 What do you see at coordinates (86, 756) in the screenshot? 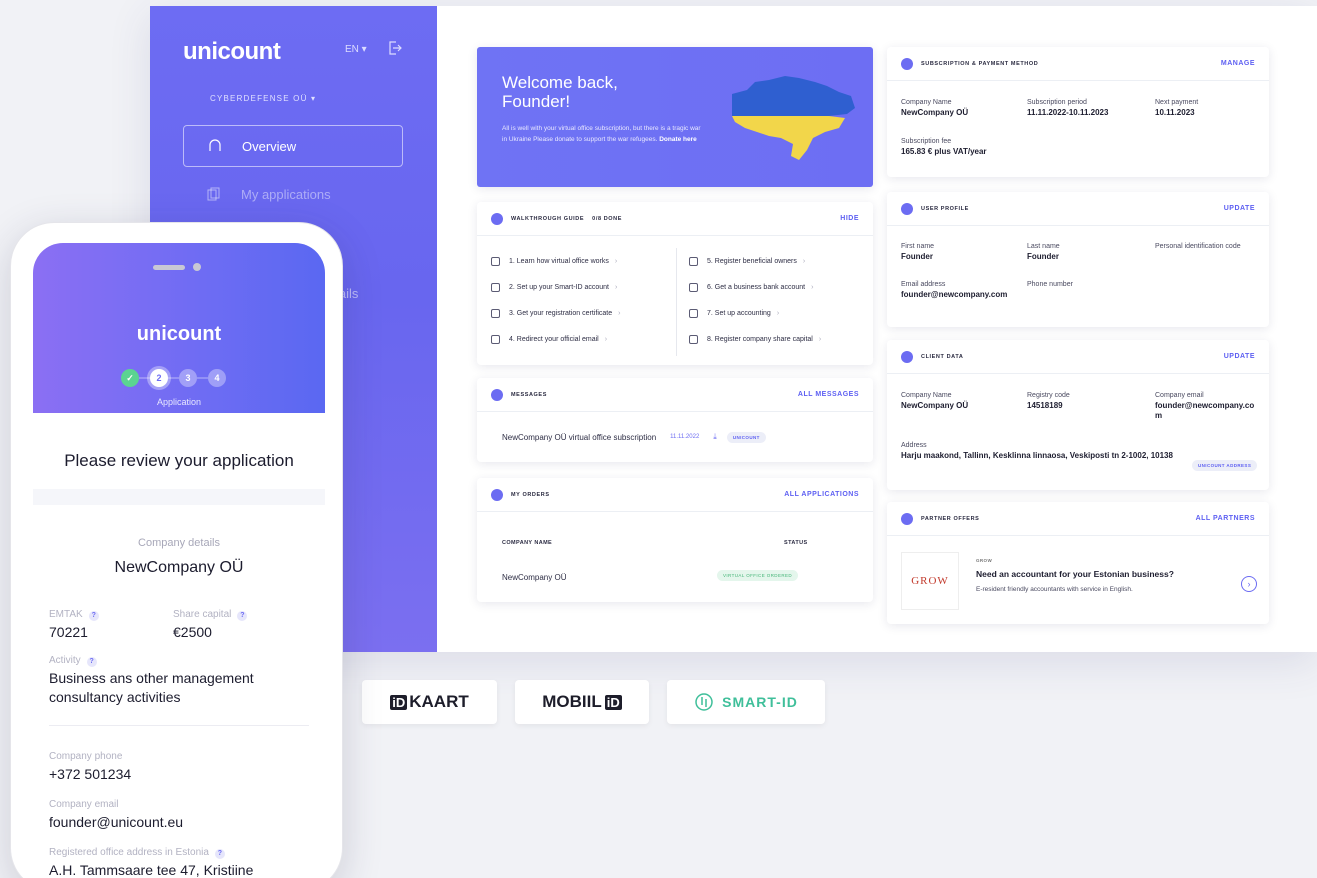
I see `company-phone-label: Company phone` at bounding box center [86, 756].